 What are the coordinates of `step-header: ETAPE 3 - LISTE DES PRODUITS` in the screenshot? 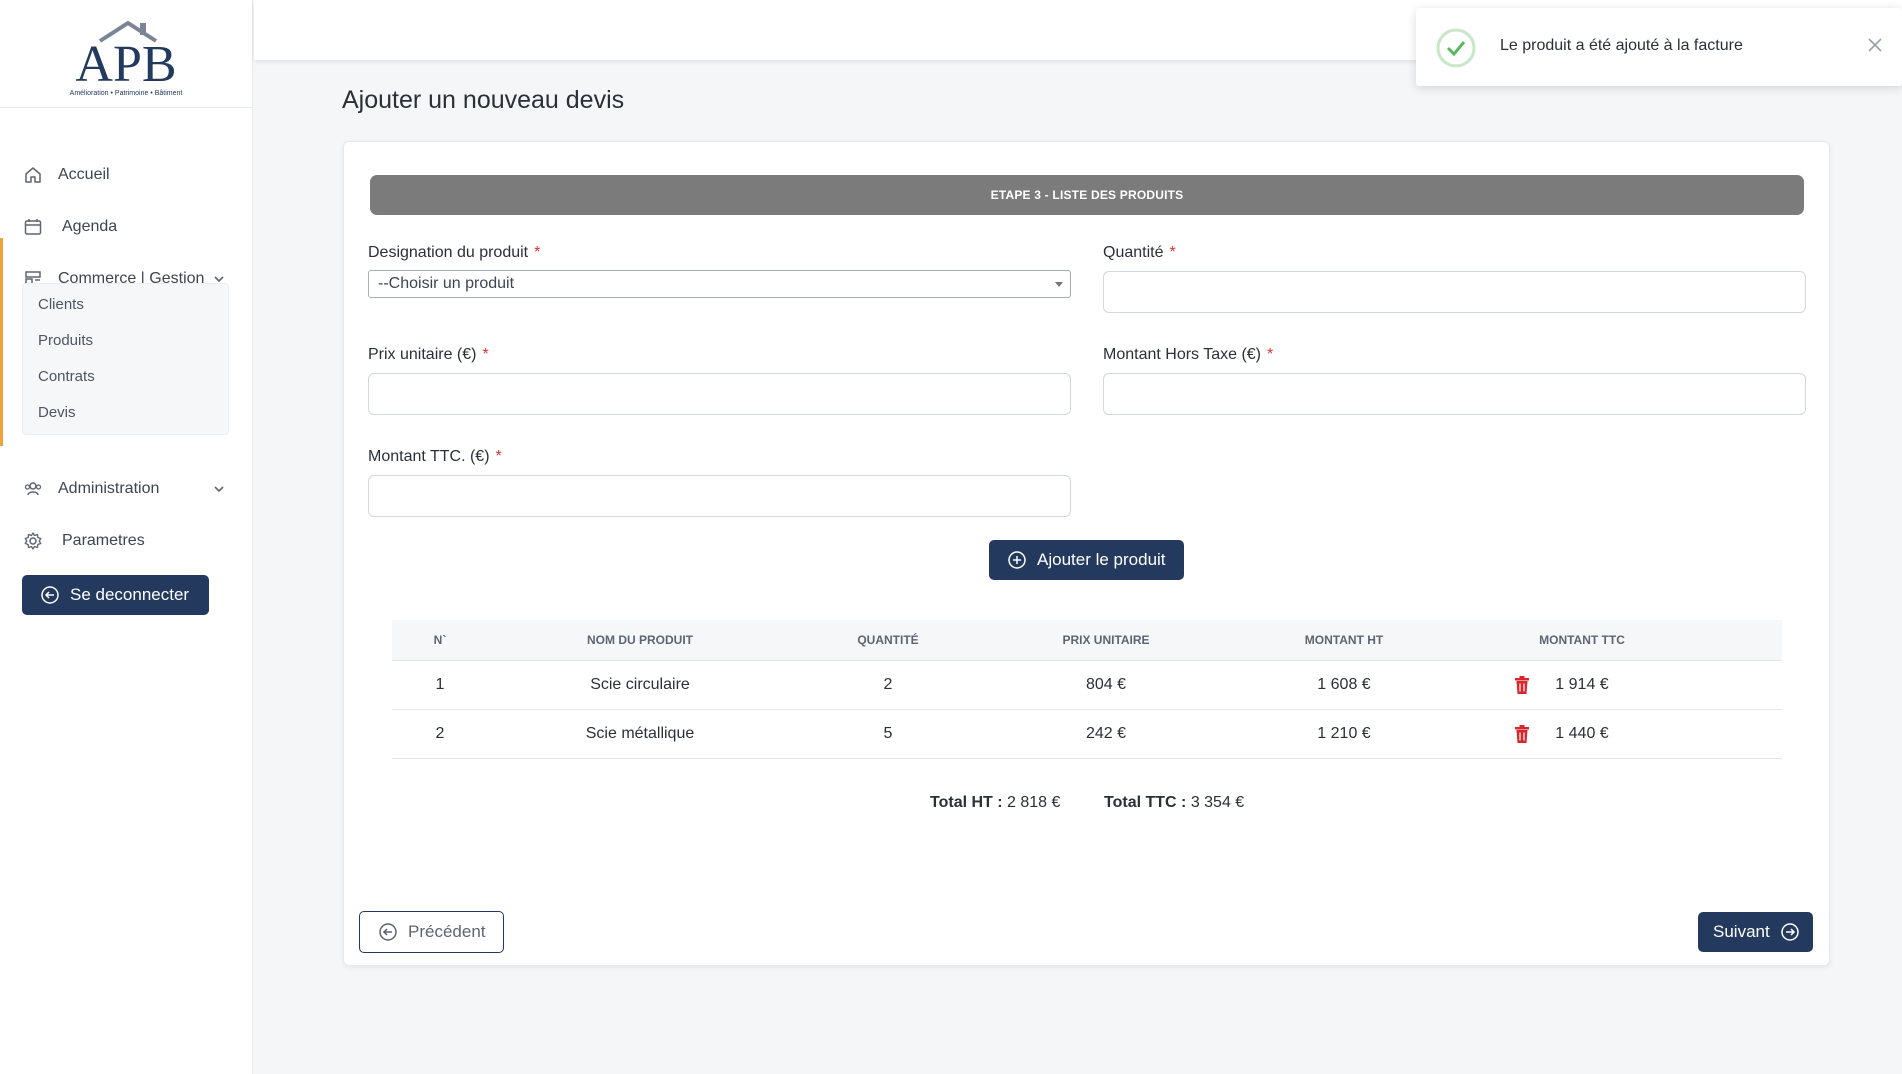 It's located at (1087, 195).